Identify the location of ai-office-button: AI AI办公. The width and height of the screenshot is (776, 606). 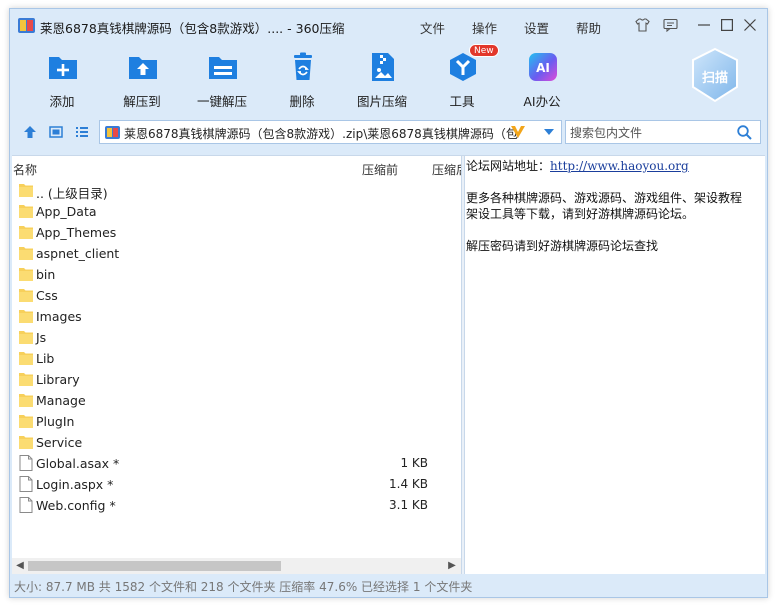
(542, 79).